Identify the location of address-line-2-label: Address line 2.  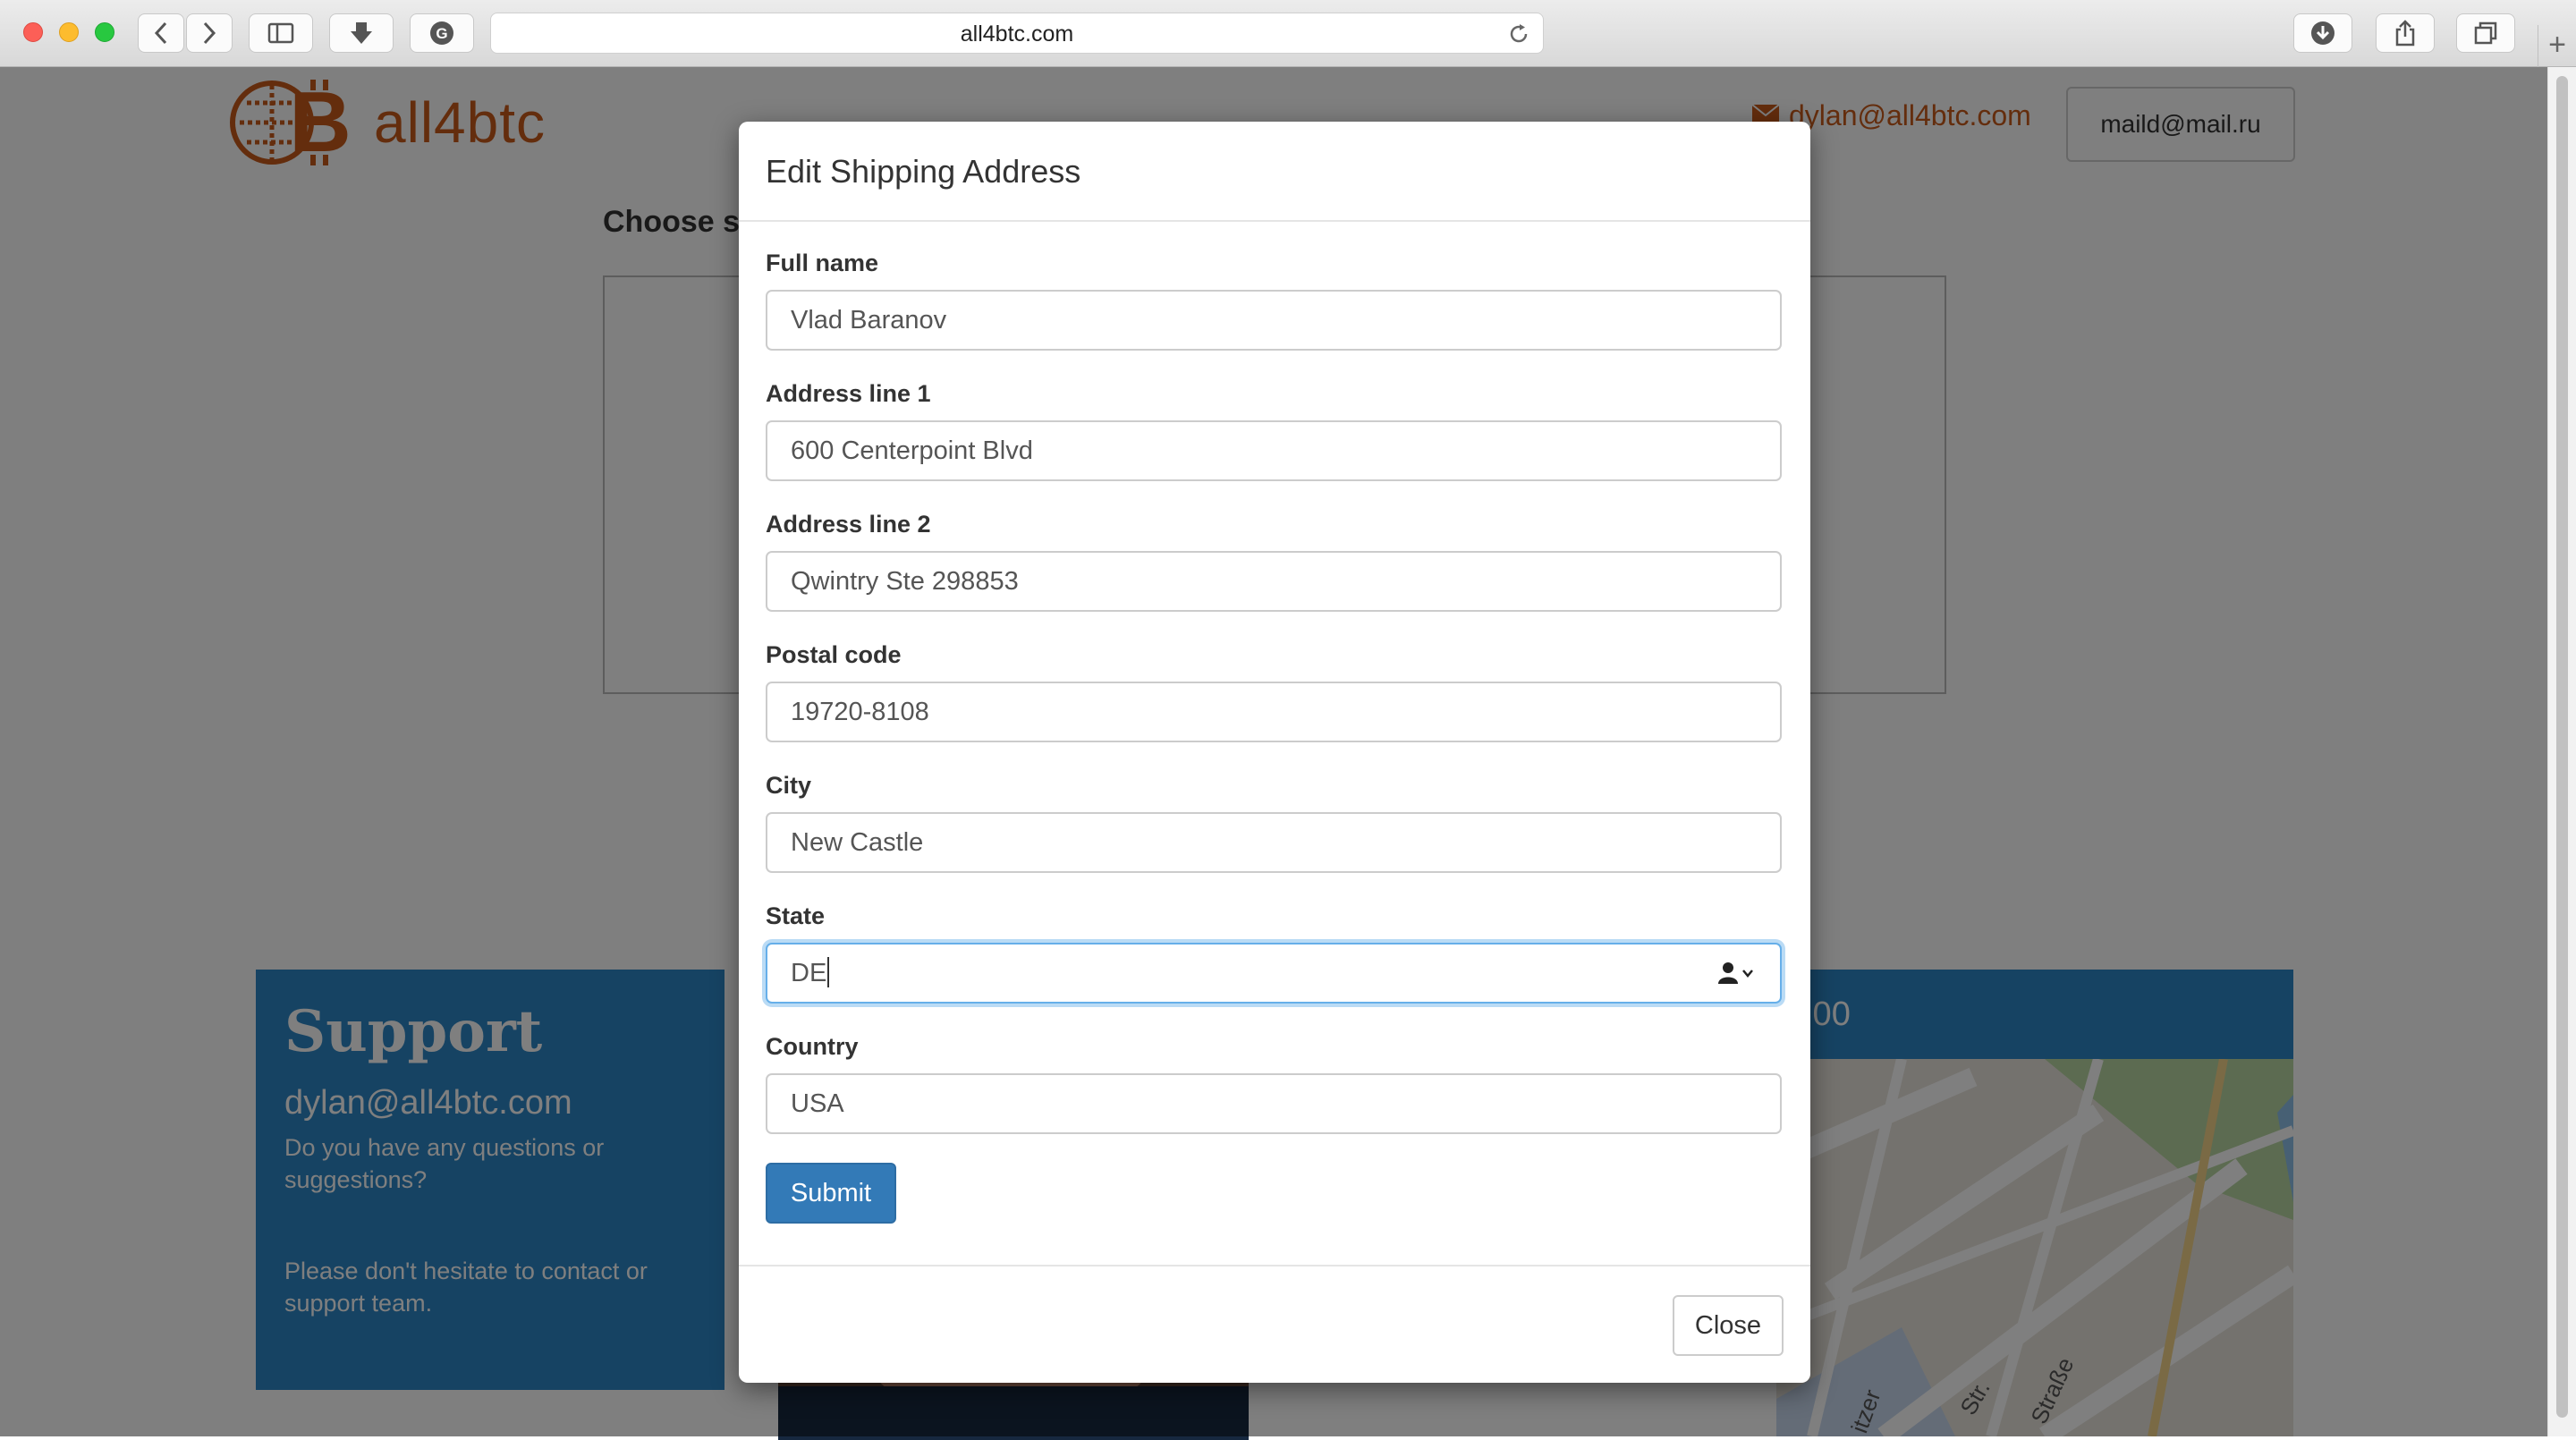
(848, 524).